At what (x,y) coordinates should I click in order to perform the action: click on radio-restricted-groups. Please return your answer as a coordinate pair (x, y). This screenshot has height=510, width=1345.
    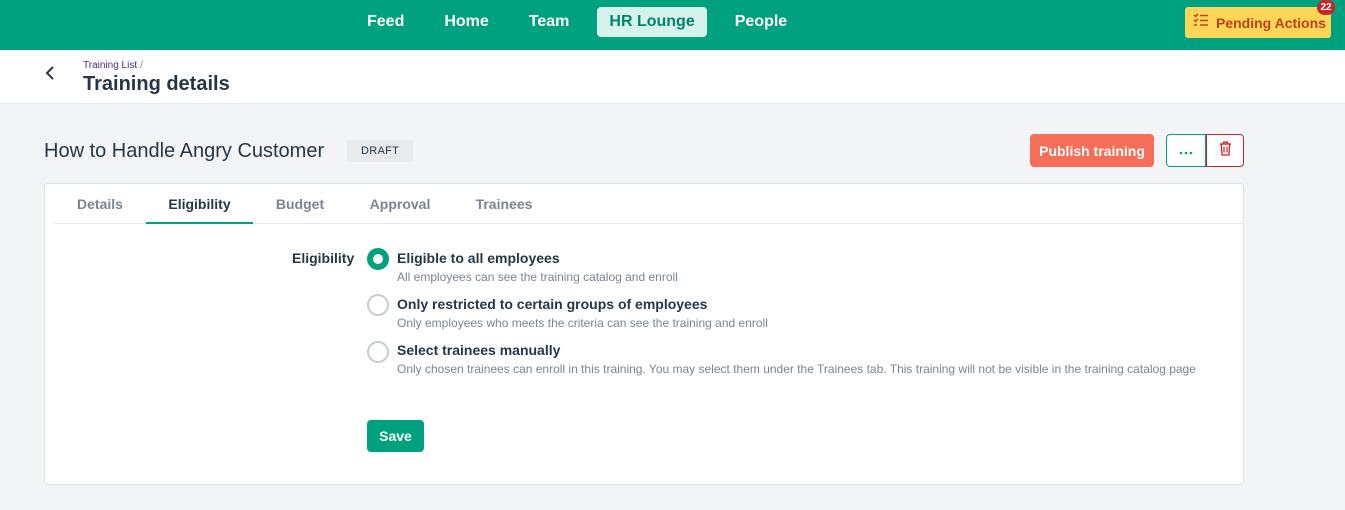
    Looking at the image, I should click on (378, 305).